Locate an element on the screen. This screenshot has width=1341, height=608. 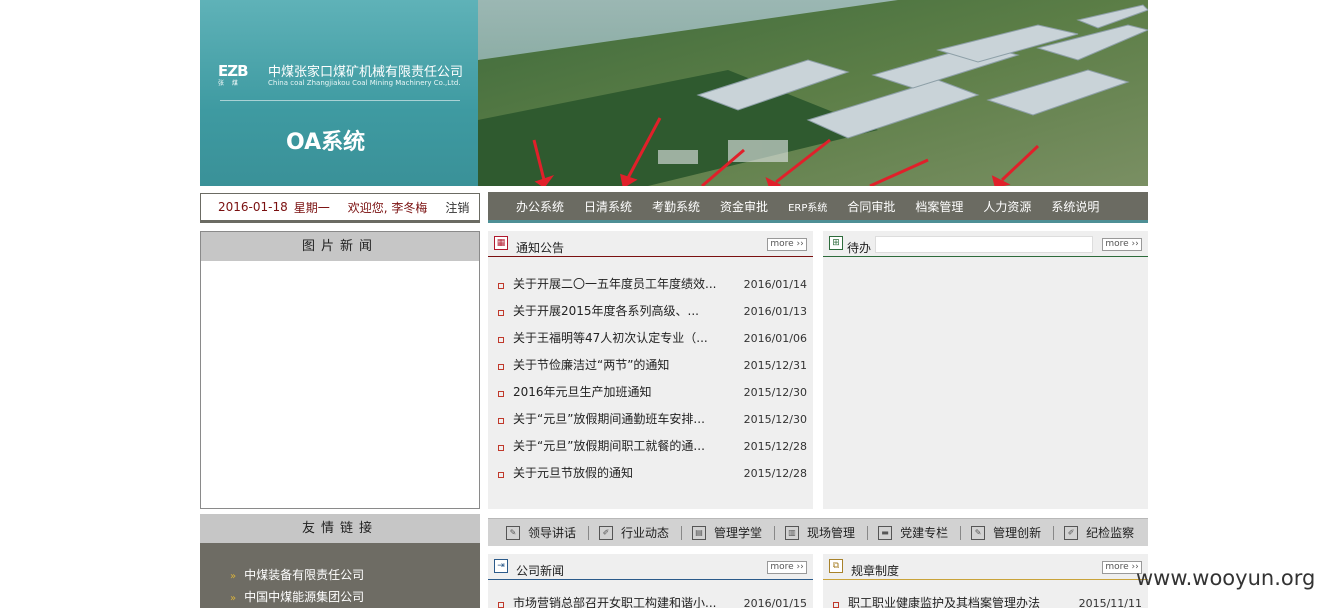
logout-link: 注销 is located at coordinates (457, 207).